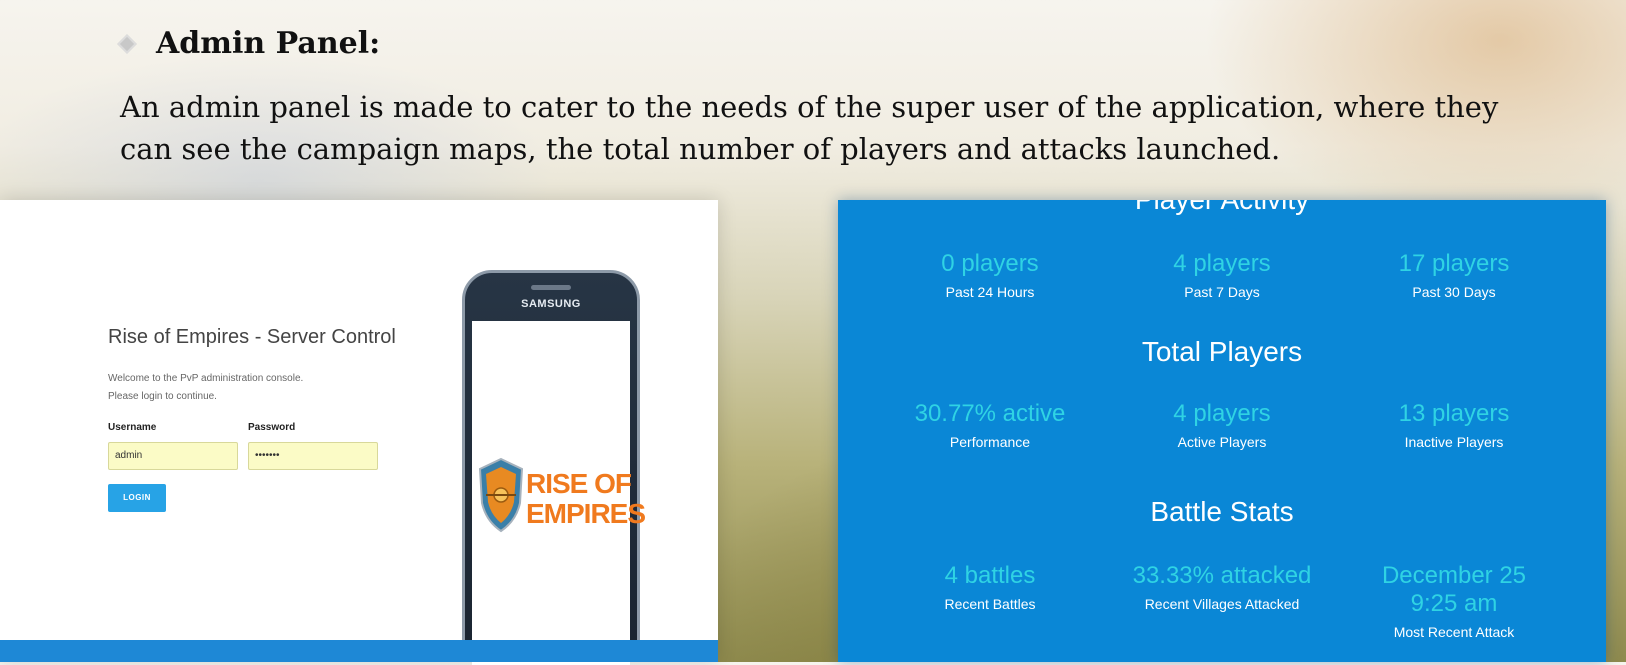 The image size is (1626, 665). Describe the element at coordinates (1454, 632) in the screenshot. I see `stat-caption: Most Recent Attack` at that location.